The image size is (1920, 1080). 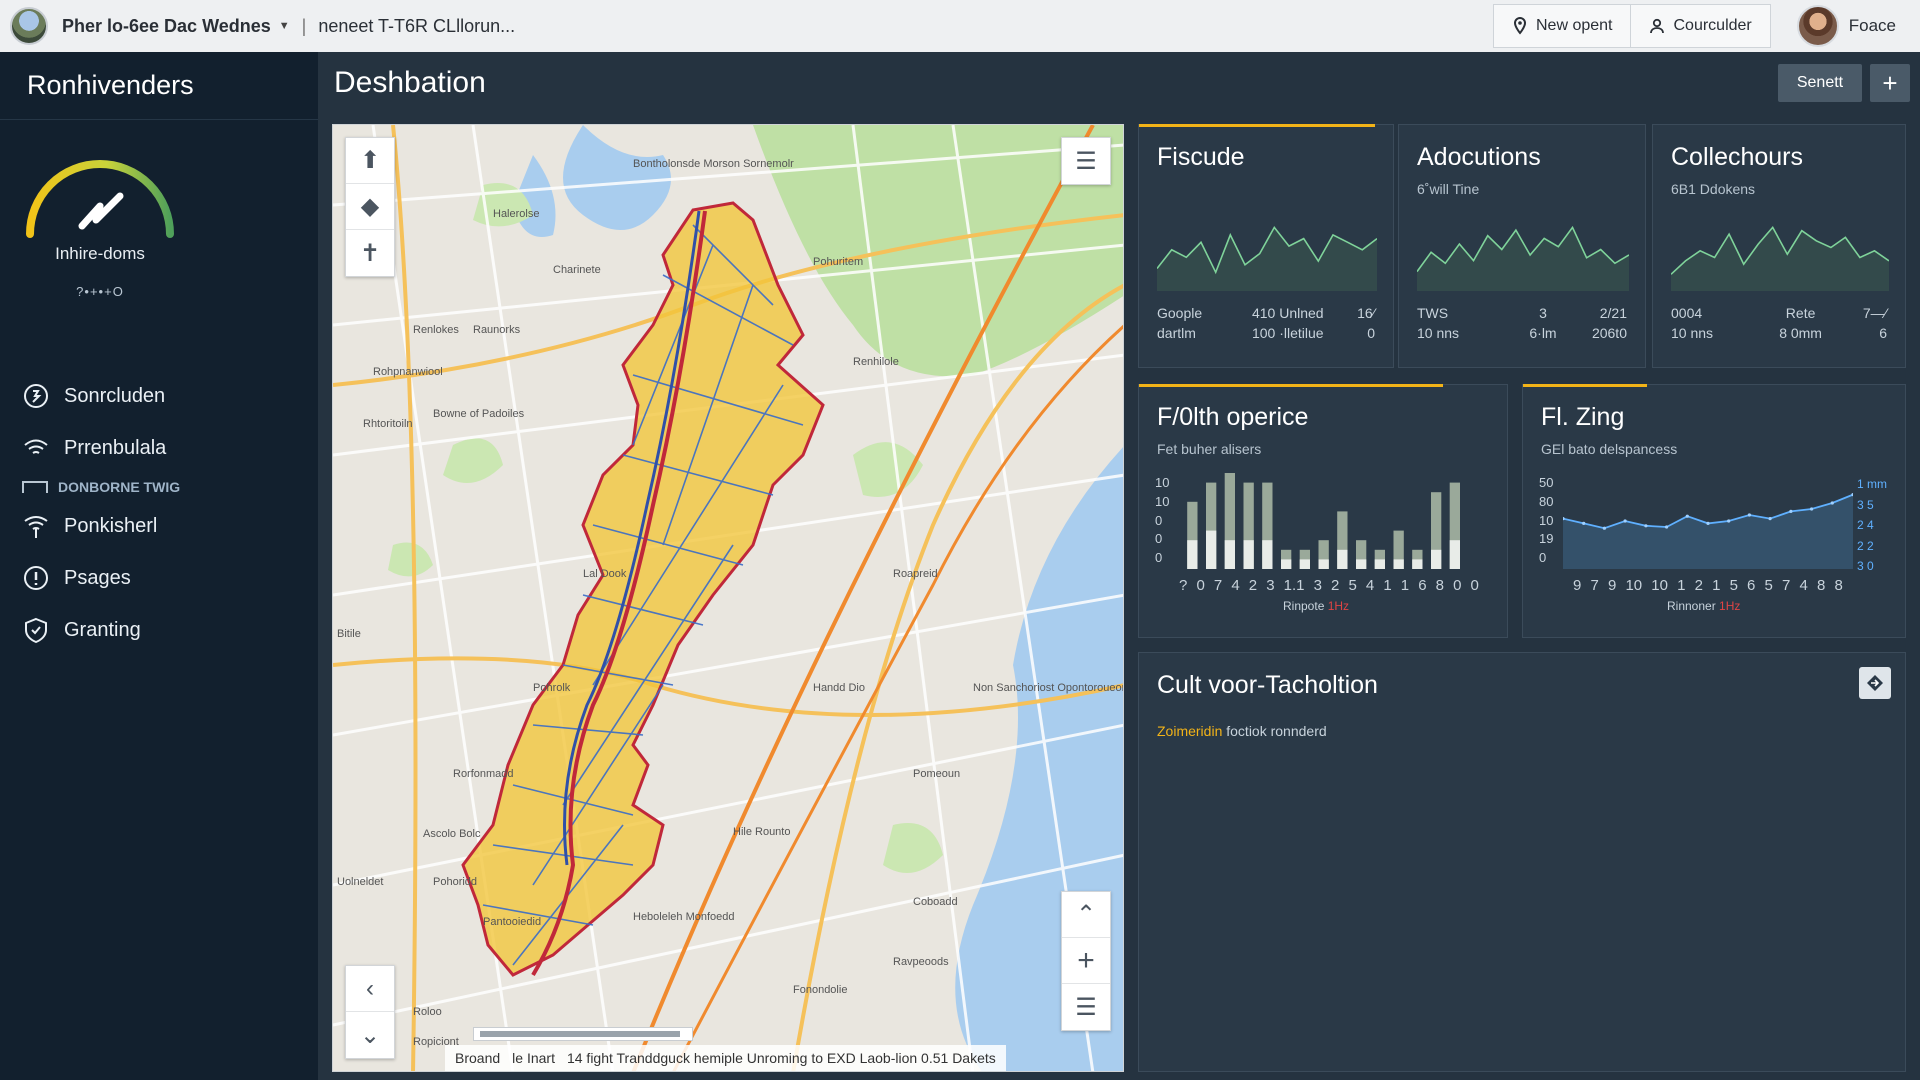 I want to click on map-label: Renhilole, so click(x=876, y=362).